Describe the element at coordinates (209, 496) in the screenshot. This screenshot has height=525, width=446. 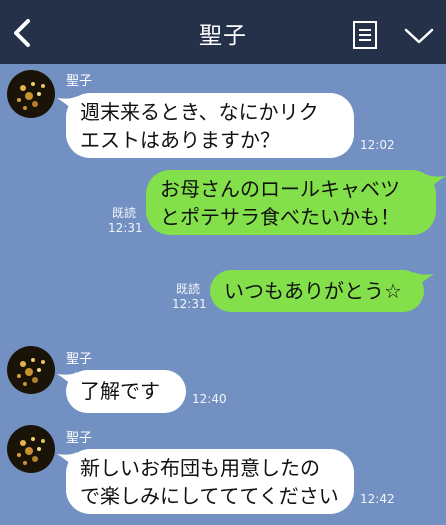
I see `message-line: で楽しみにしてててください` at that location.